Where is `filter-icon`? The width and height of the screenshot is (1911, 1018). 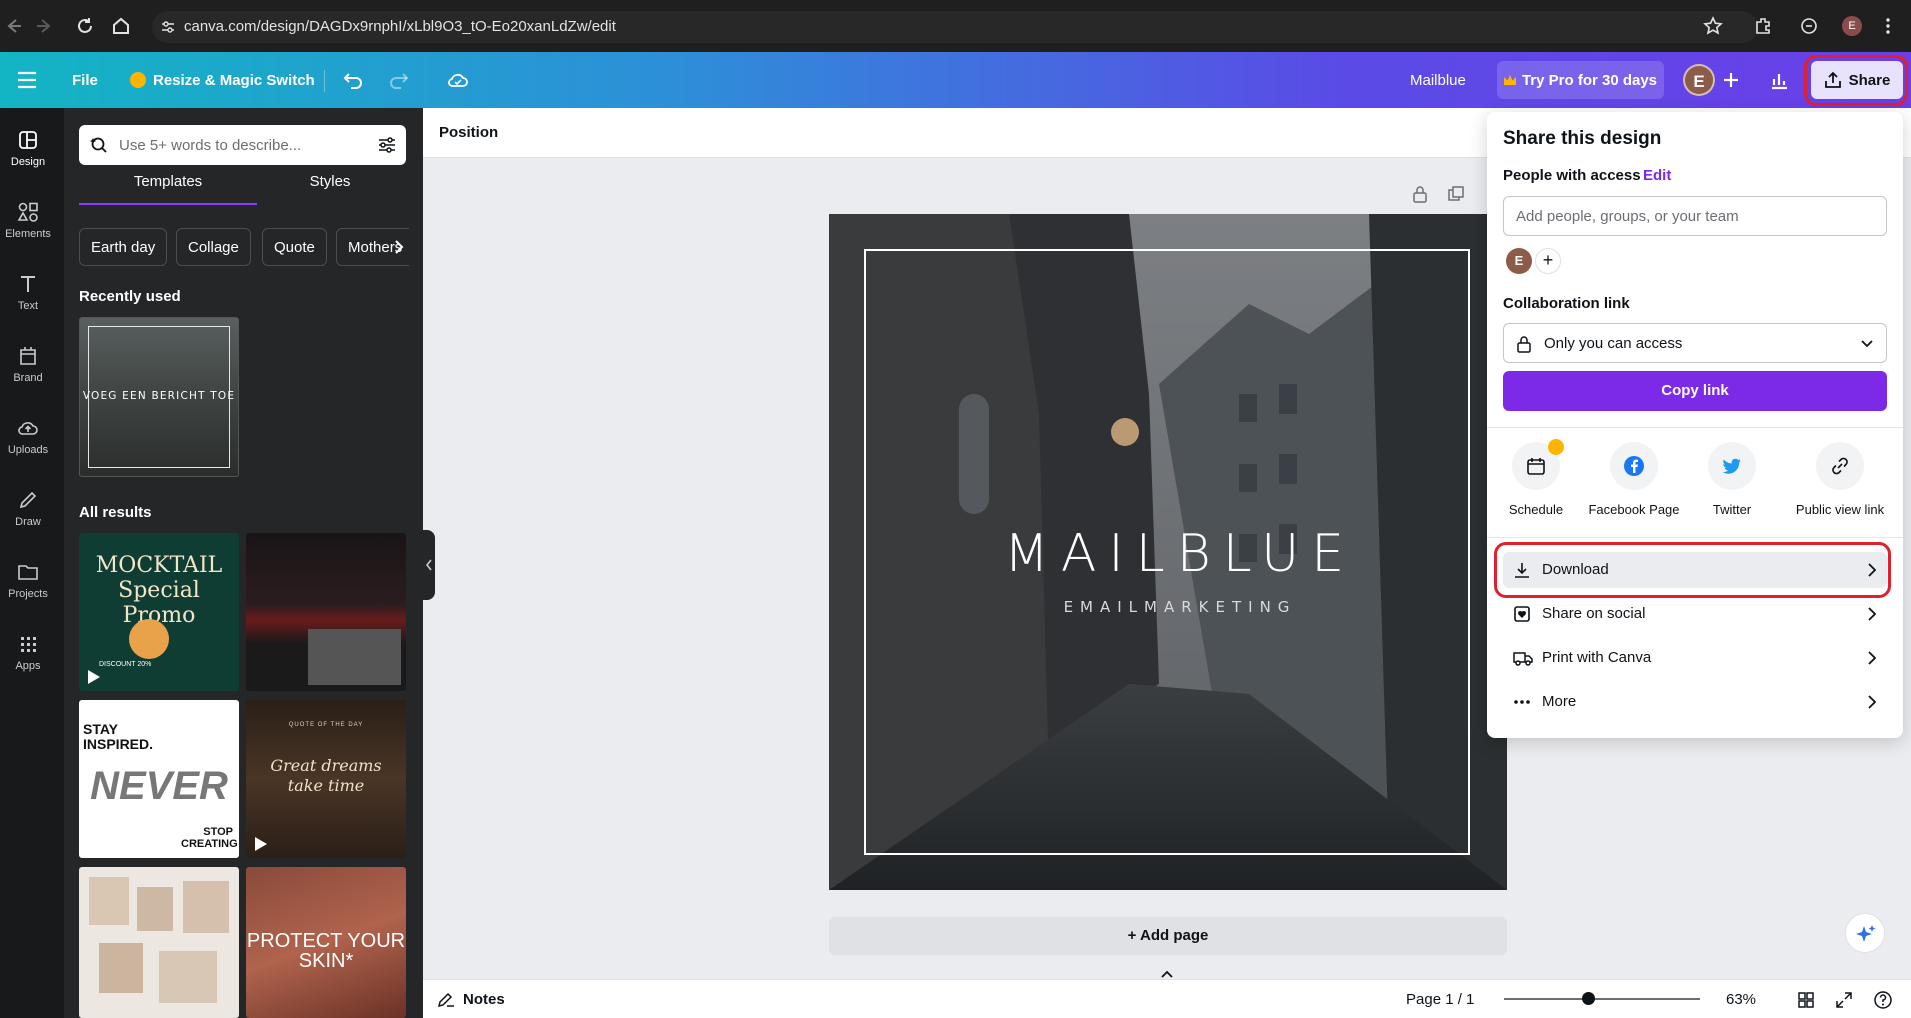 filter-icon is located at coordinates (387, 145).